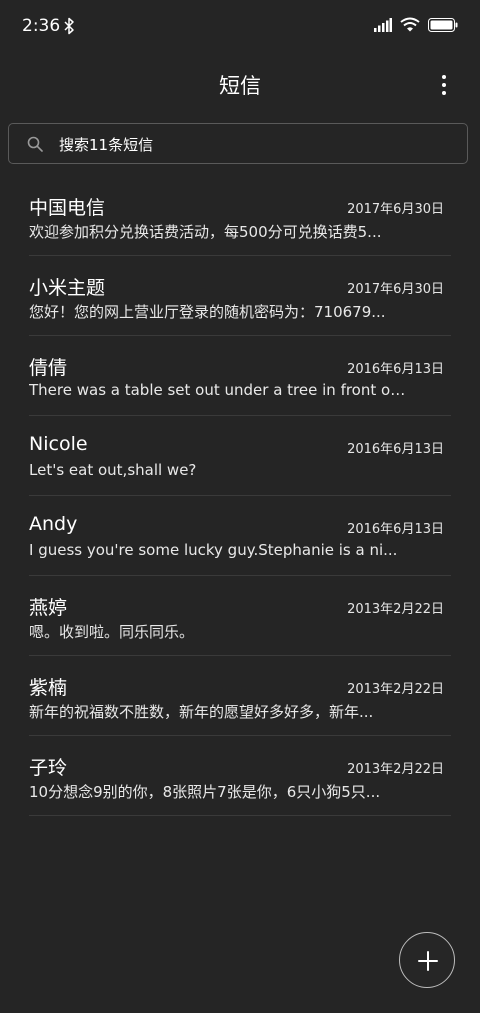 The width and height of the screenshot is (480, 1013). I want to click on divider, so click(240, 815).